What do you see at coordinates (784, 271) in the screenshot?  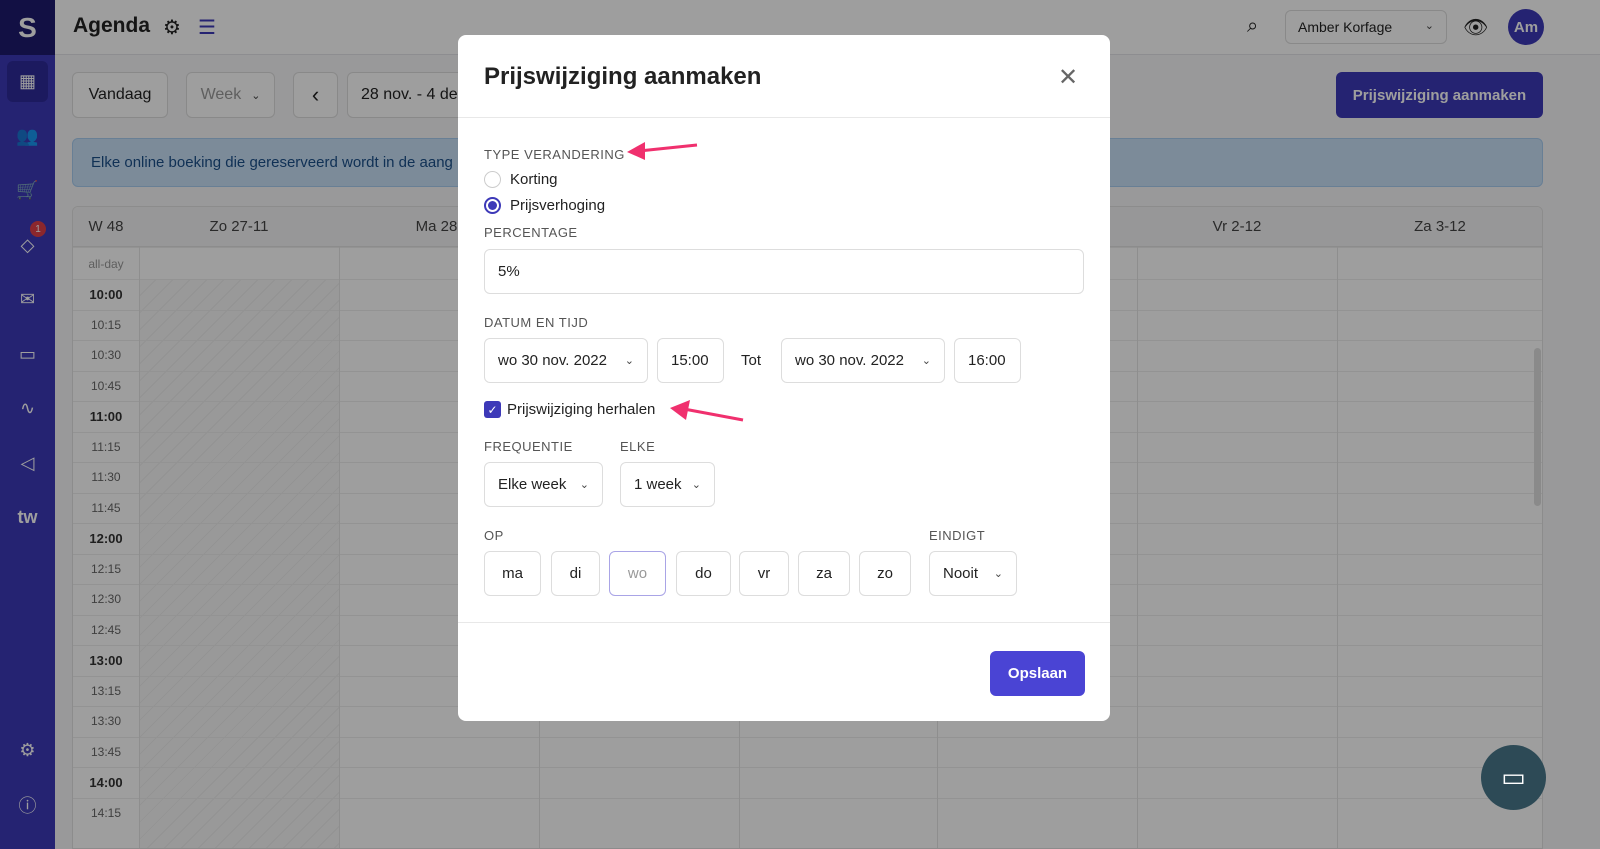 I see `percentage-input: 5%` at bounding box center [784, 271].